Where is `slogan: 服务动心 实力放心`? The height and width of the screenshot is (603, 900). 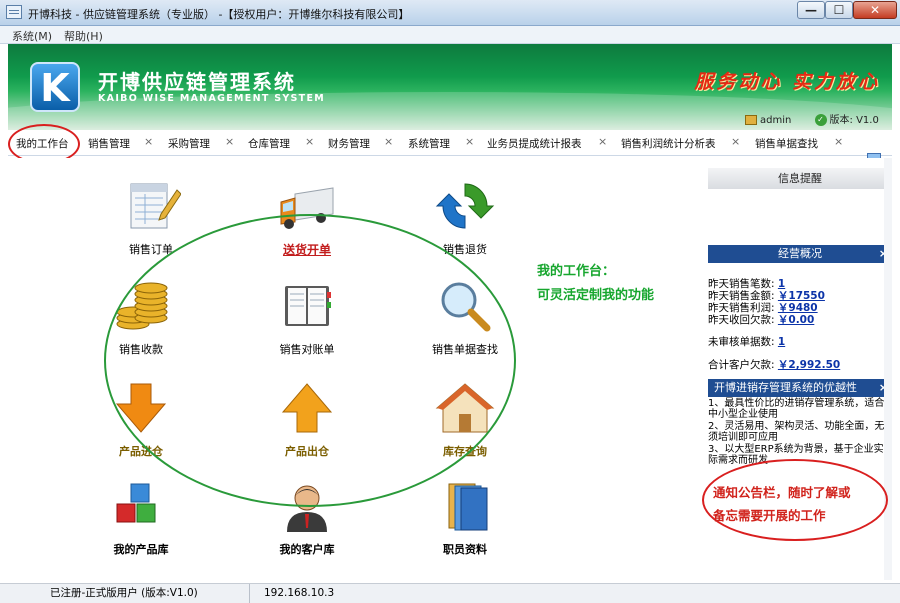 slogan: 服务动心 实力放心 is located at coordinates (787, 82).